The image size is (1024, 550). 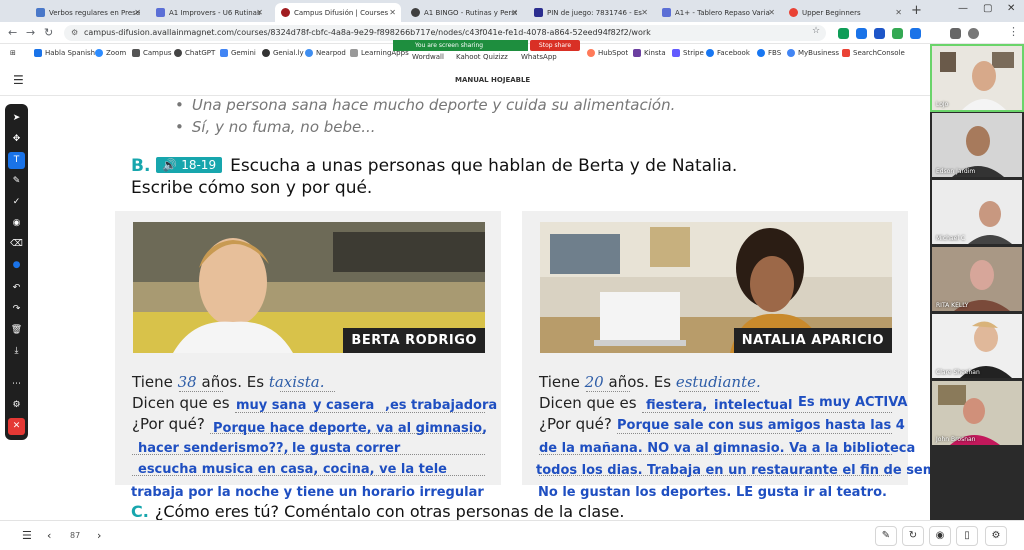 What do you see at coordinates (495, 57) in the screenshot?
I see `bookmark: Quizizz` at bounding box center [495, 57].